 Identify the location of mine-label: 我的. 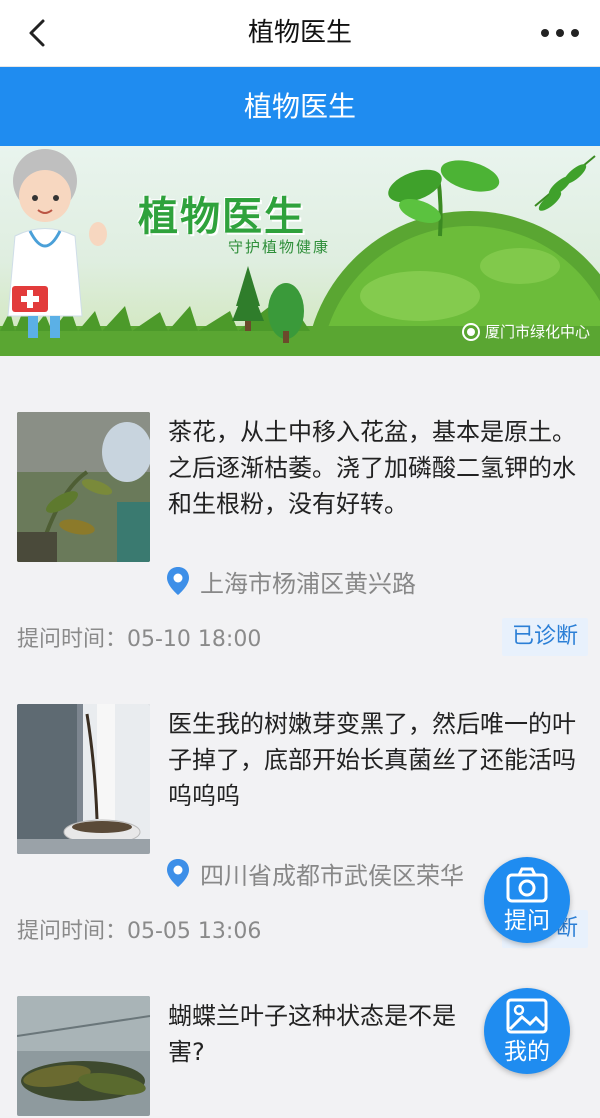
(527, 1052).